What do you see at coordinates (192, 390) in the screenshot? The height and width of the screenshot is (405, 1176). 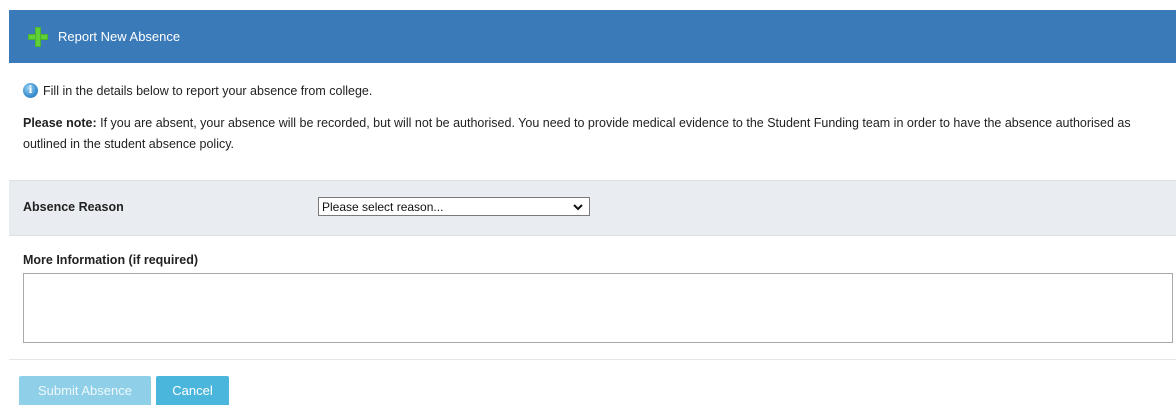 I see `cancel-button: Cancel` at bounding box center [192, 390].